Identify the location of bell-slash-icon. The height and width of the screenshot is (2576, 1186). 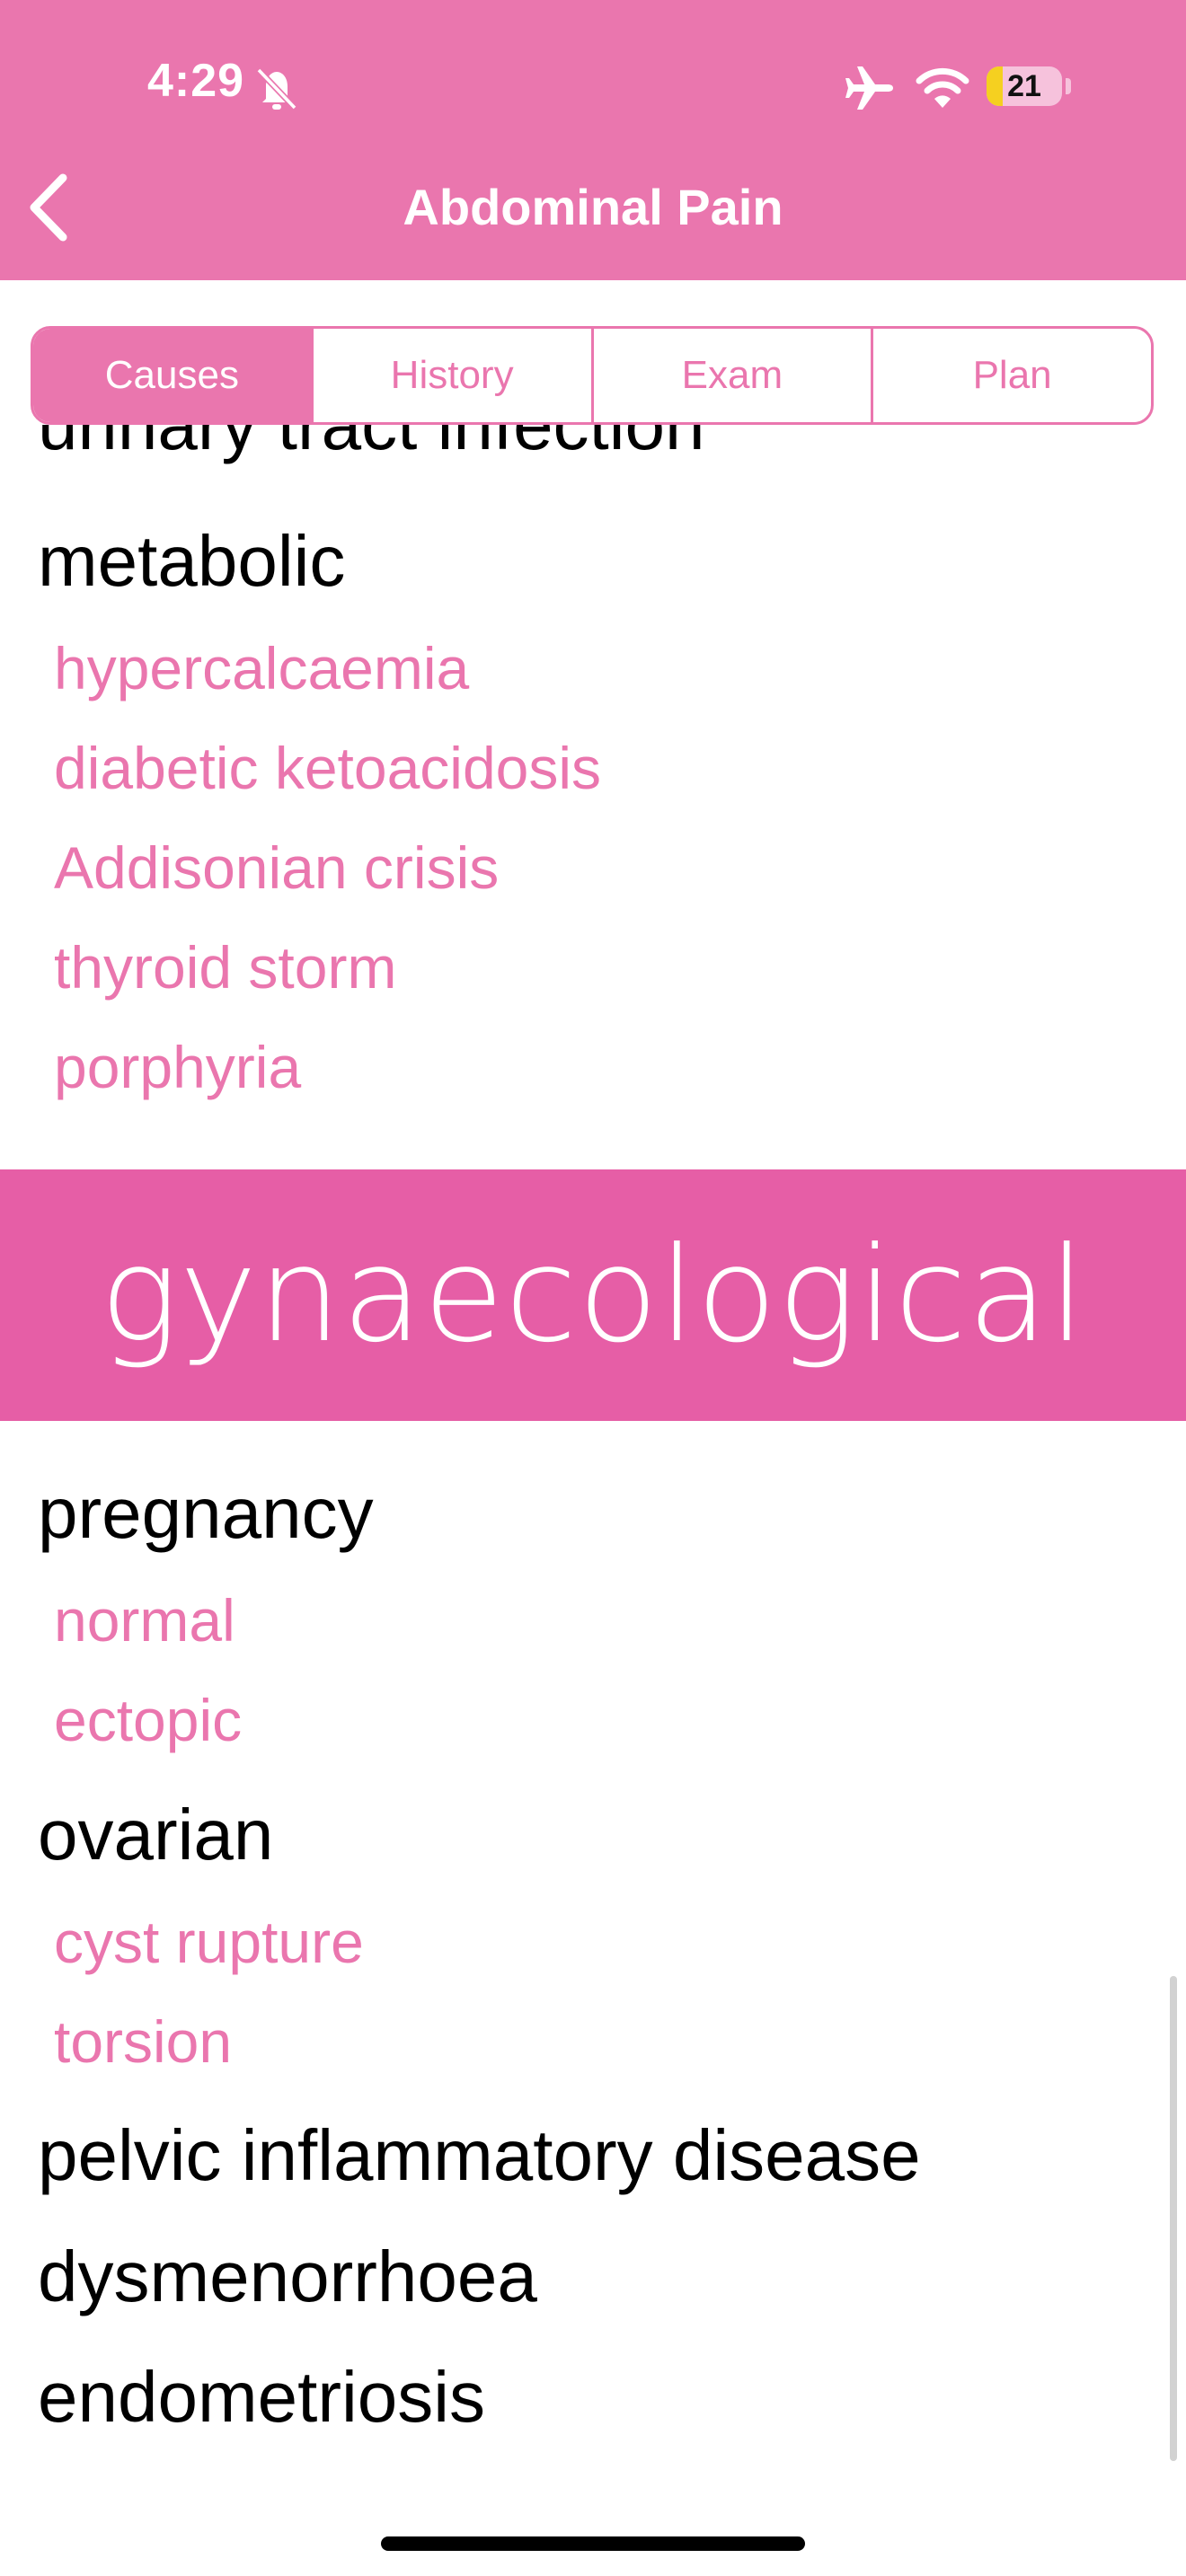
(276, 88).